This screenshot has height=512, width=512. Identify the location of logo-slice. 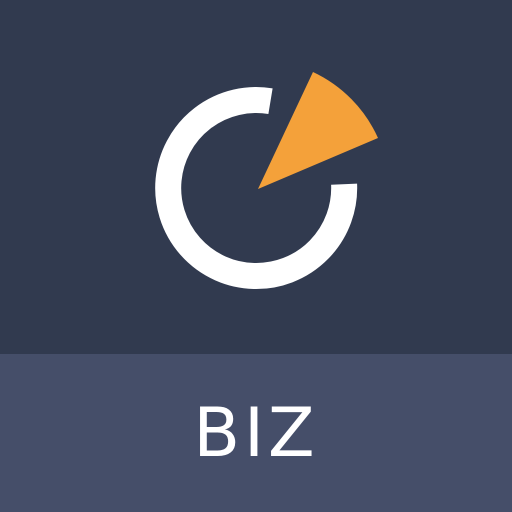
(318, 130).